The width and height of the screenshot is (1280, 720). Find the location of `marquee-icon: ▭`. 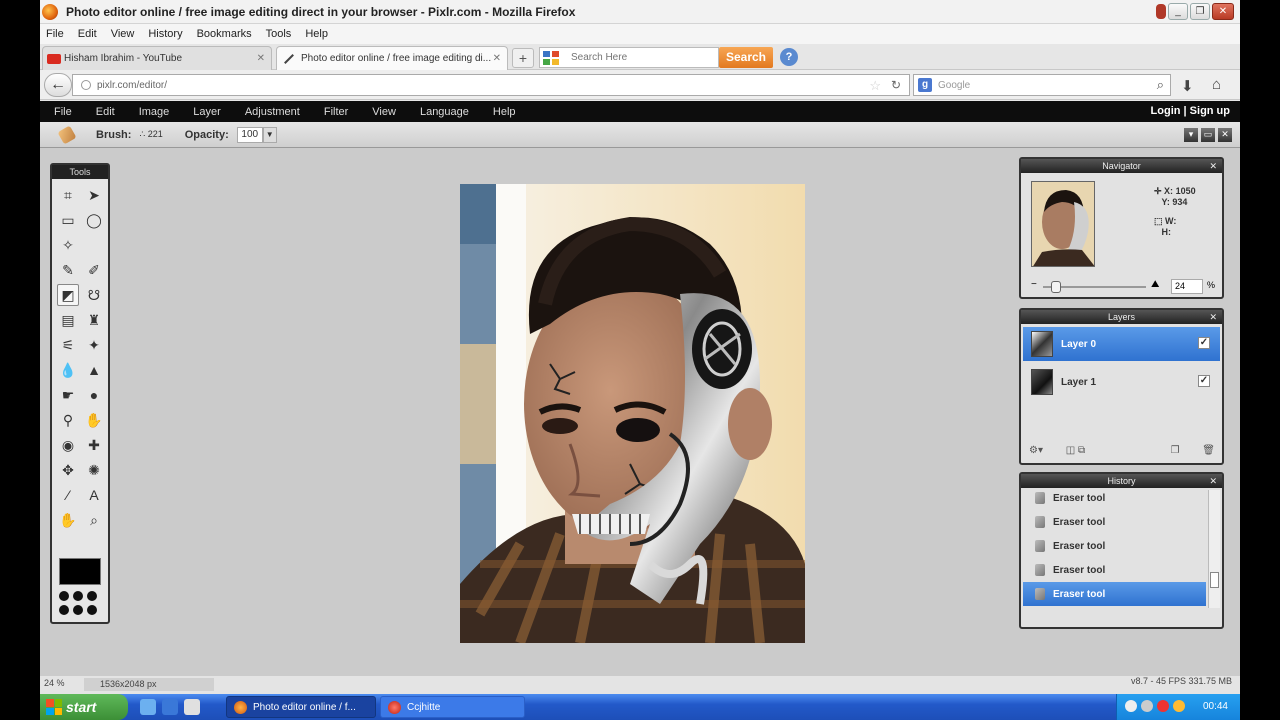

marquee-icon: ▭ is located at coordinates (68, 220).